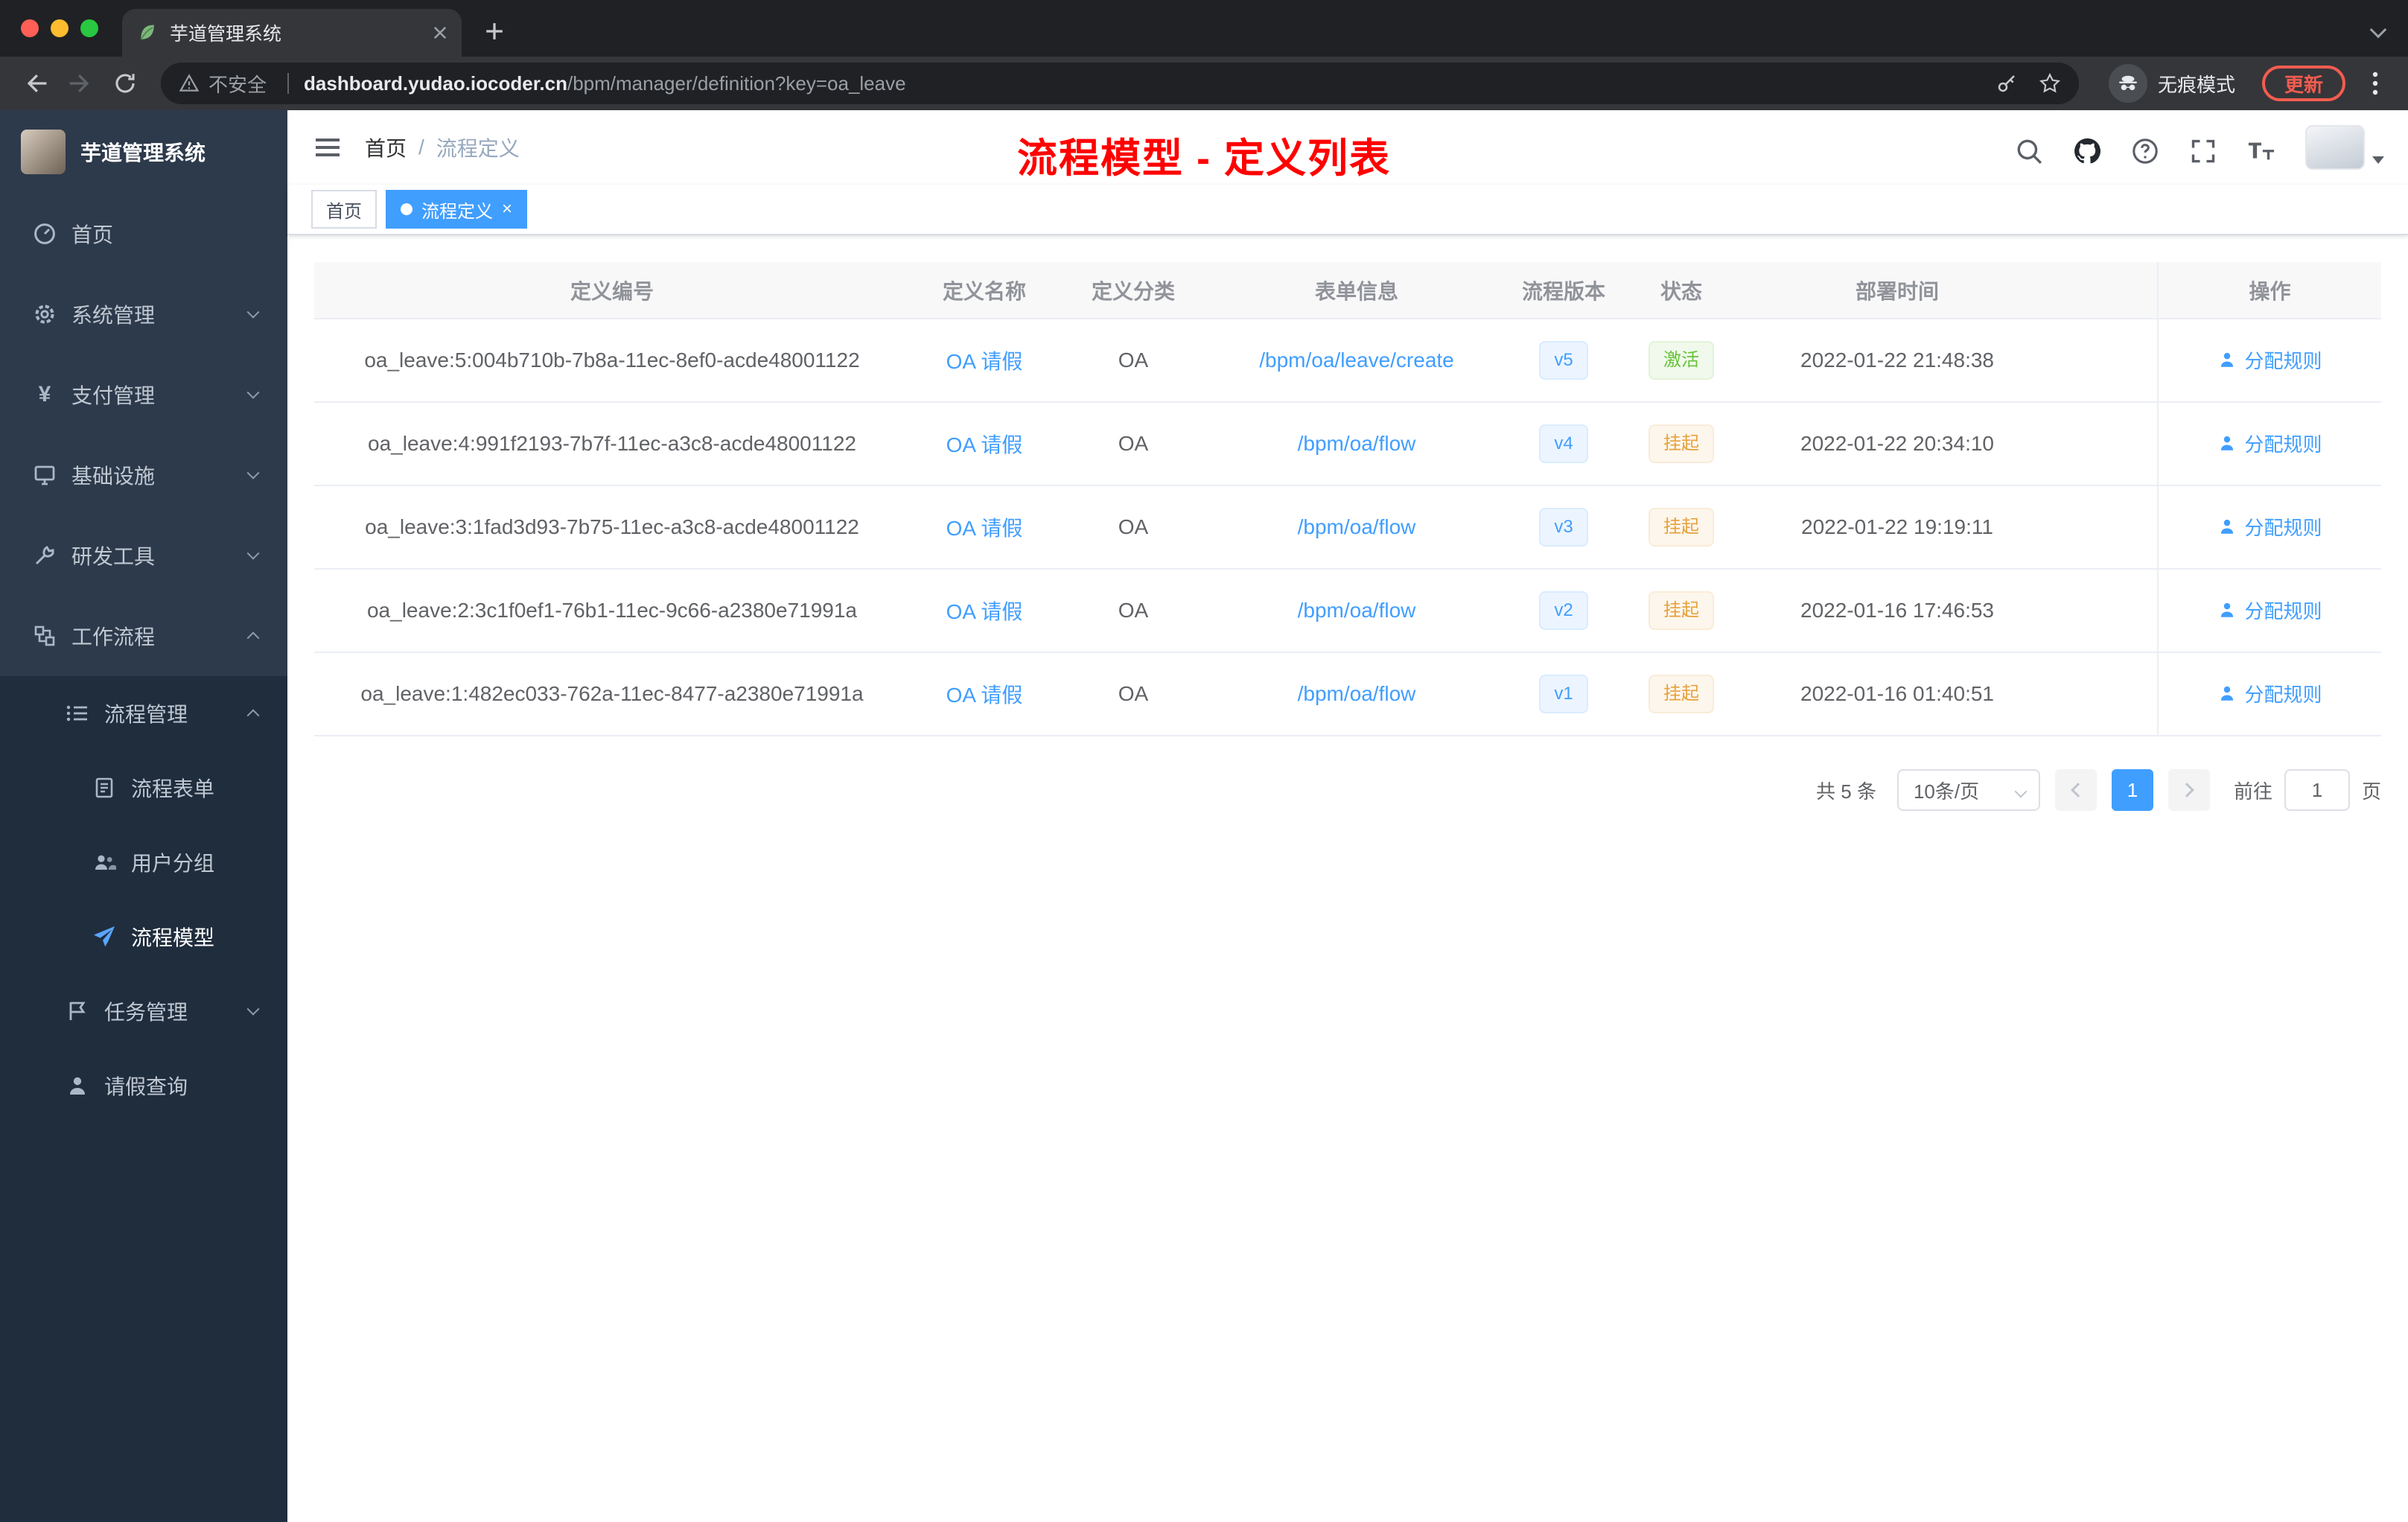 The image size is (2408, 1522). I want to click on goto-label: 前往, so click(2252, 791).